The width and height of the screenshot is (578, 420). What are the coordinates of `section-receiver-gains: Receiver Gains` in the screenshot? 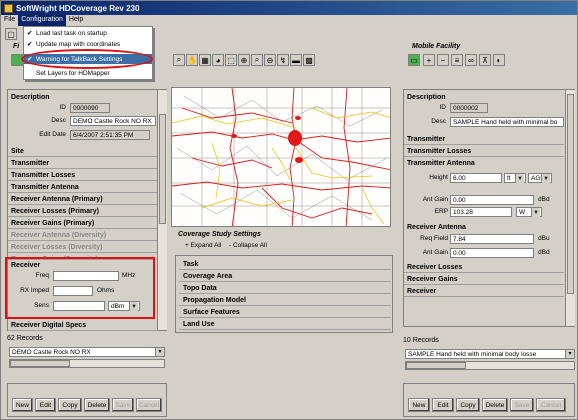 It's located at (484, 279).